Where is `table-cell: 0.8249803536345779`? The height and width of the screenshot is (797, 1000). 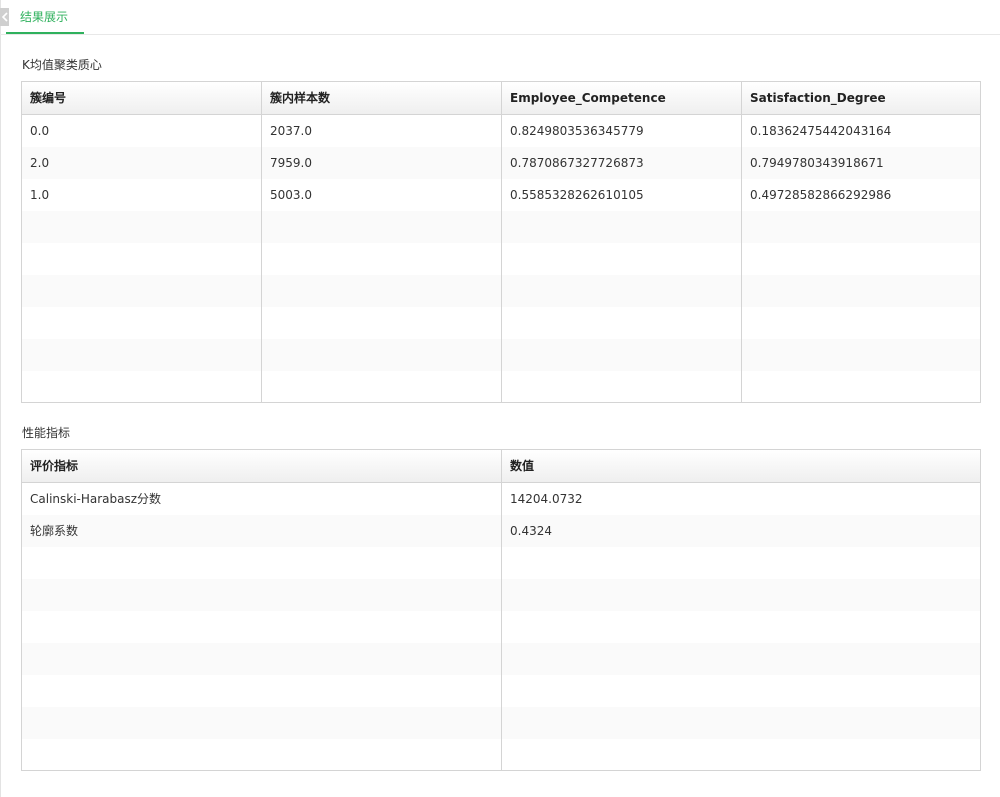
table-cell: 0.8249803536345779 is located at coordinates (622, 131).